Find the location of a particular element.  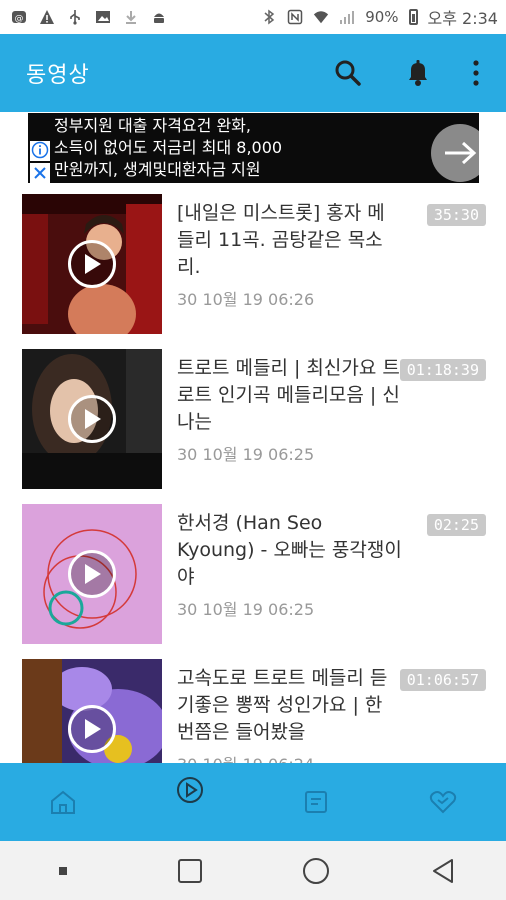

nav-home is located at coordinates (63, 802).